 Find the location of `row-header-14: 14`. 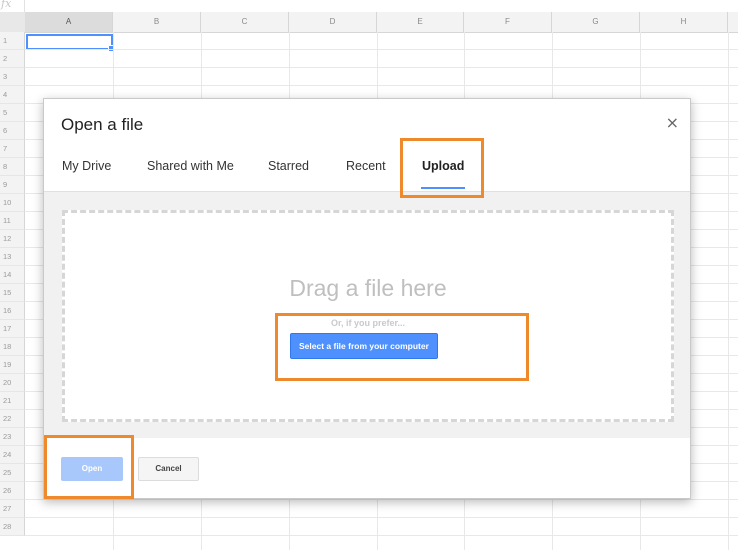

row-header-14: 14 is located at coordinates (12, 275).